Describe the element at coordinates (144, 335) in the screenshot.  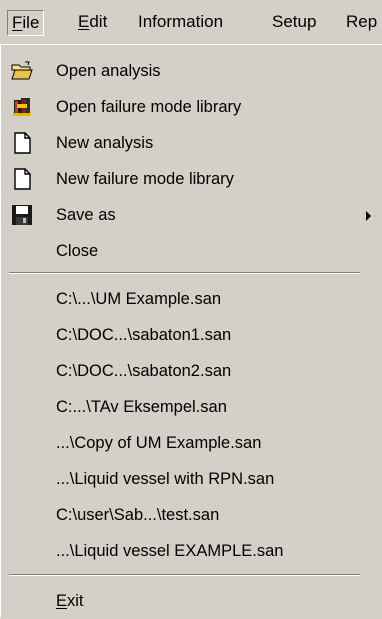
I see `recent-file-label: C:\DOC...\sabaton1.san` at that location.